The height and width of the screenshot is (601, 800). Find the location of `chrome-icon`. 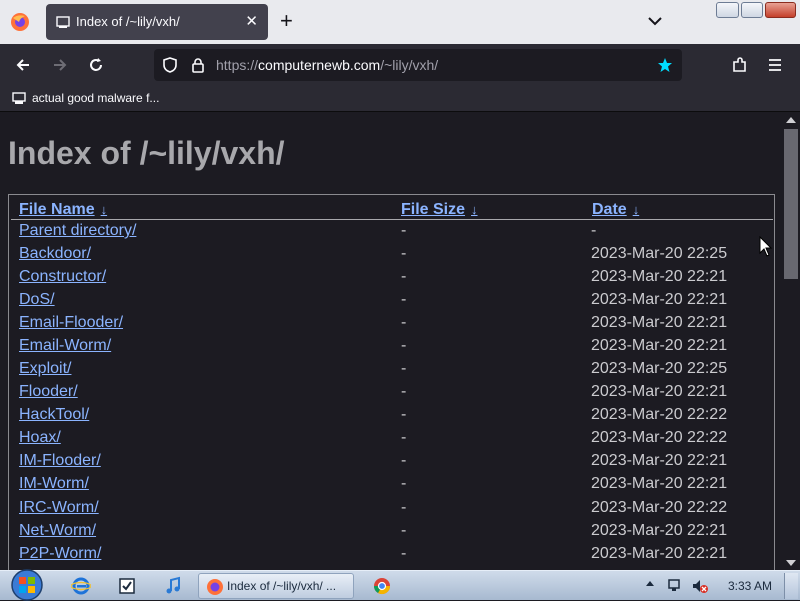

chrome-icon is located at coordinates (382, 586).